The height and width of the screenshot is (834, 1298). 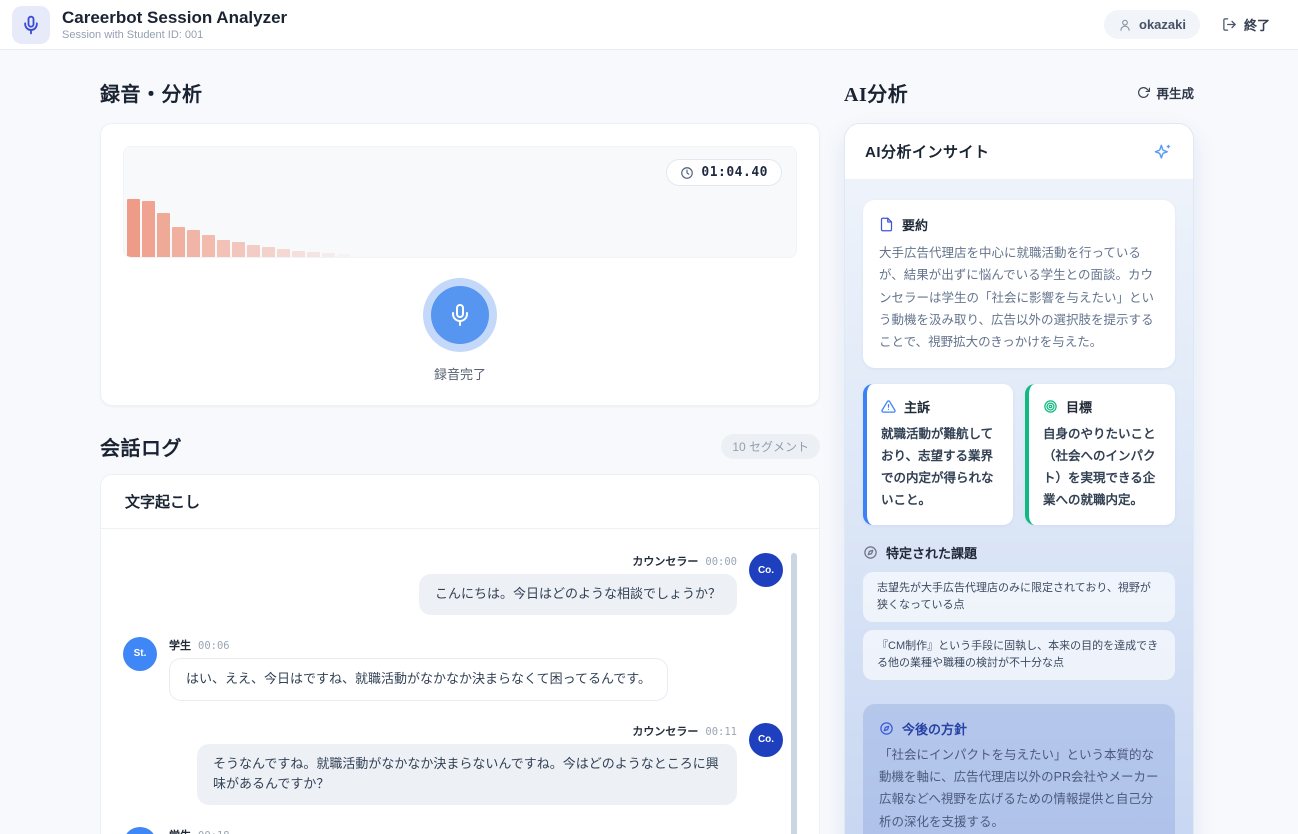 What do you see at coordinates (1050, 406) in the screenshot?
I see `target-icon` at bounding box center [1050, 406].